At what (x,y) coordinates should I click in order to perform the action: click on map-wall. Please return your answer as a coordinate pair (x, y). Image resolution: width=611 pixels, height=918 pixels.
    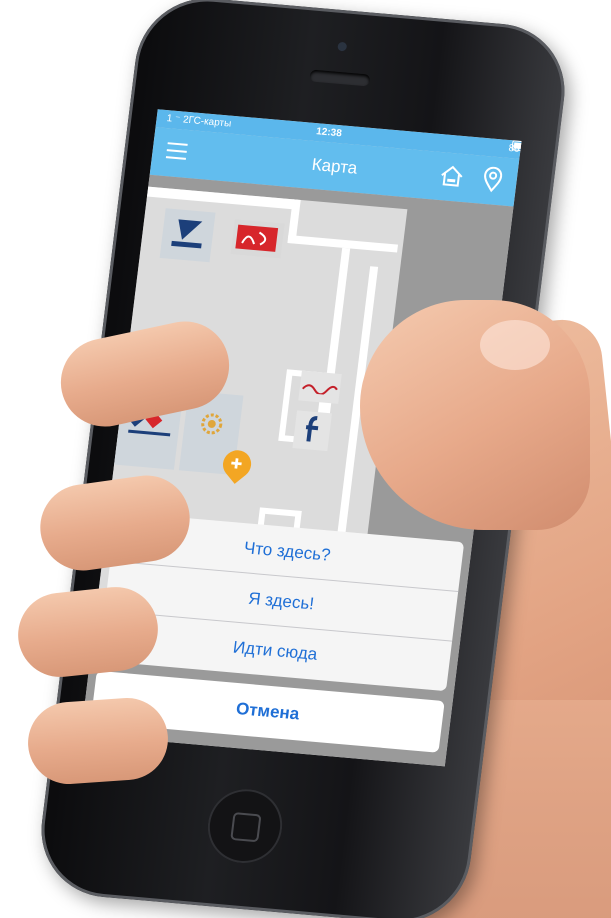
    Looking at the image, I should click on (222, 198).